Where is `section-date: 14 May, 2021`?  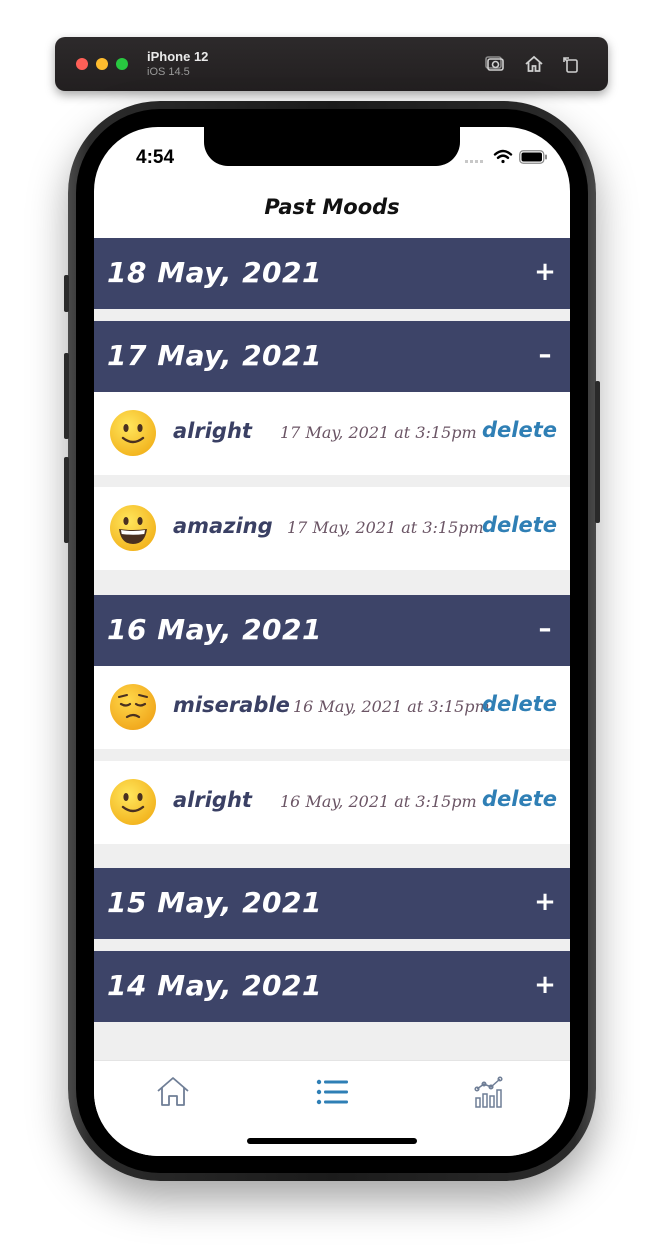 section-date: 14 May, 2021 is located at coordinates (215, 985).